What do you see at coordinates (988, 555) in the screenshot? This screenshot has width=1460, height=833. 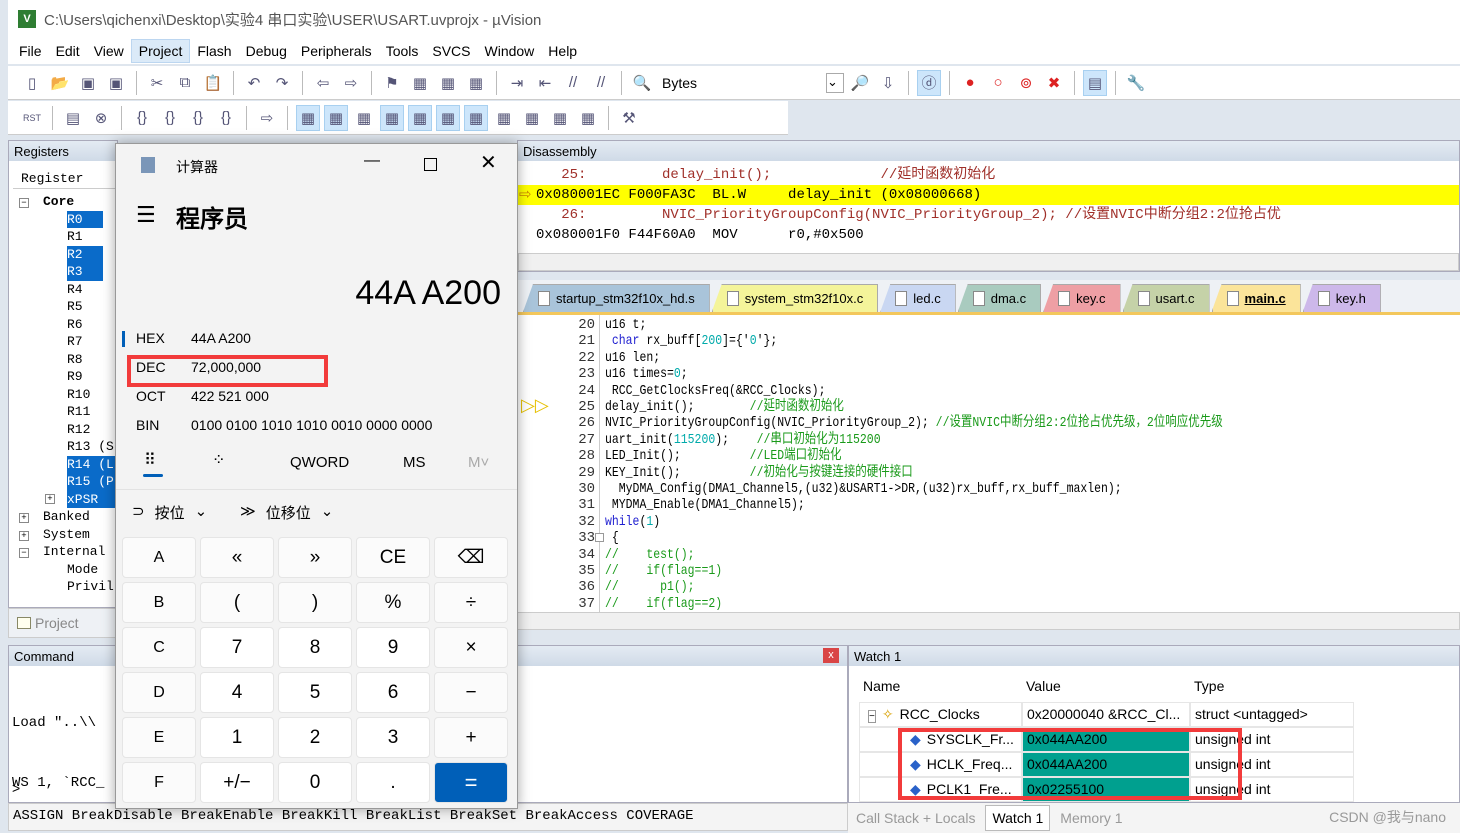 I see `code-line: 34 // test();` at bounding box center [988, 555].